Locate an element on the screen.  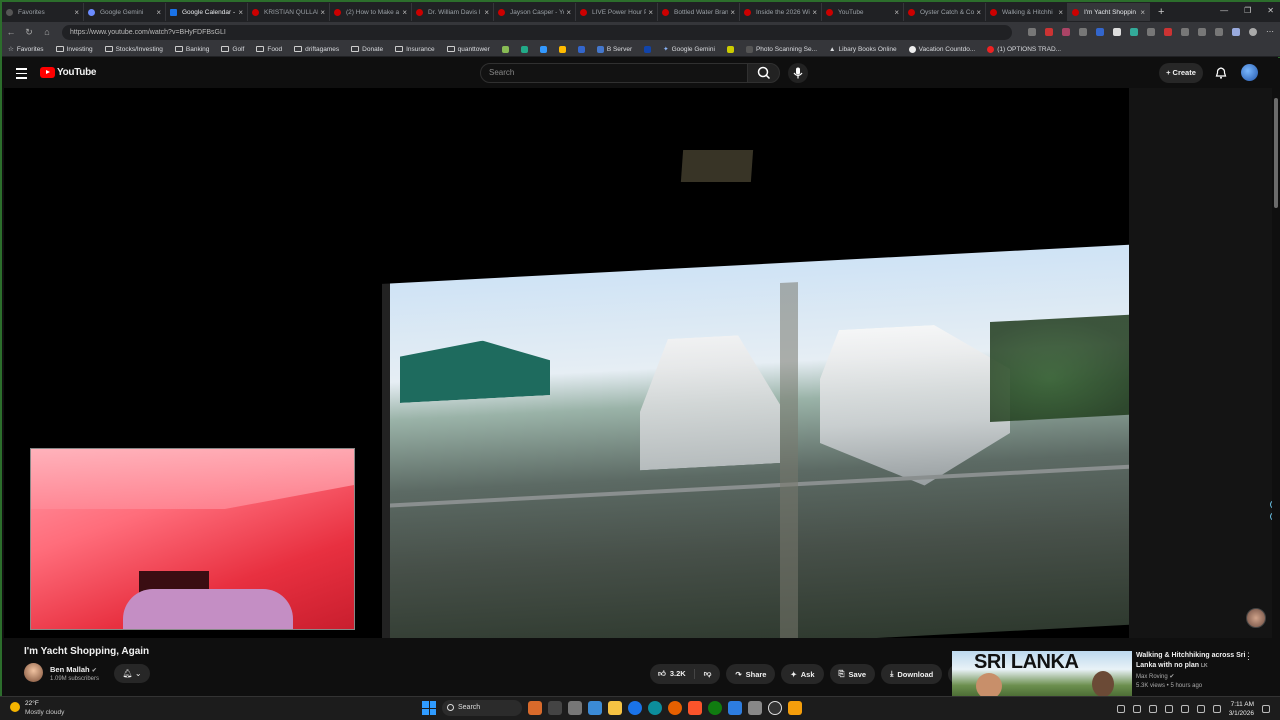
tab-youtube: Jayson Casper - Yo × is located at coordinates (535, 12).